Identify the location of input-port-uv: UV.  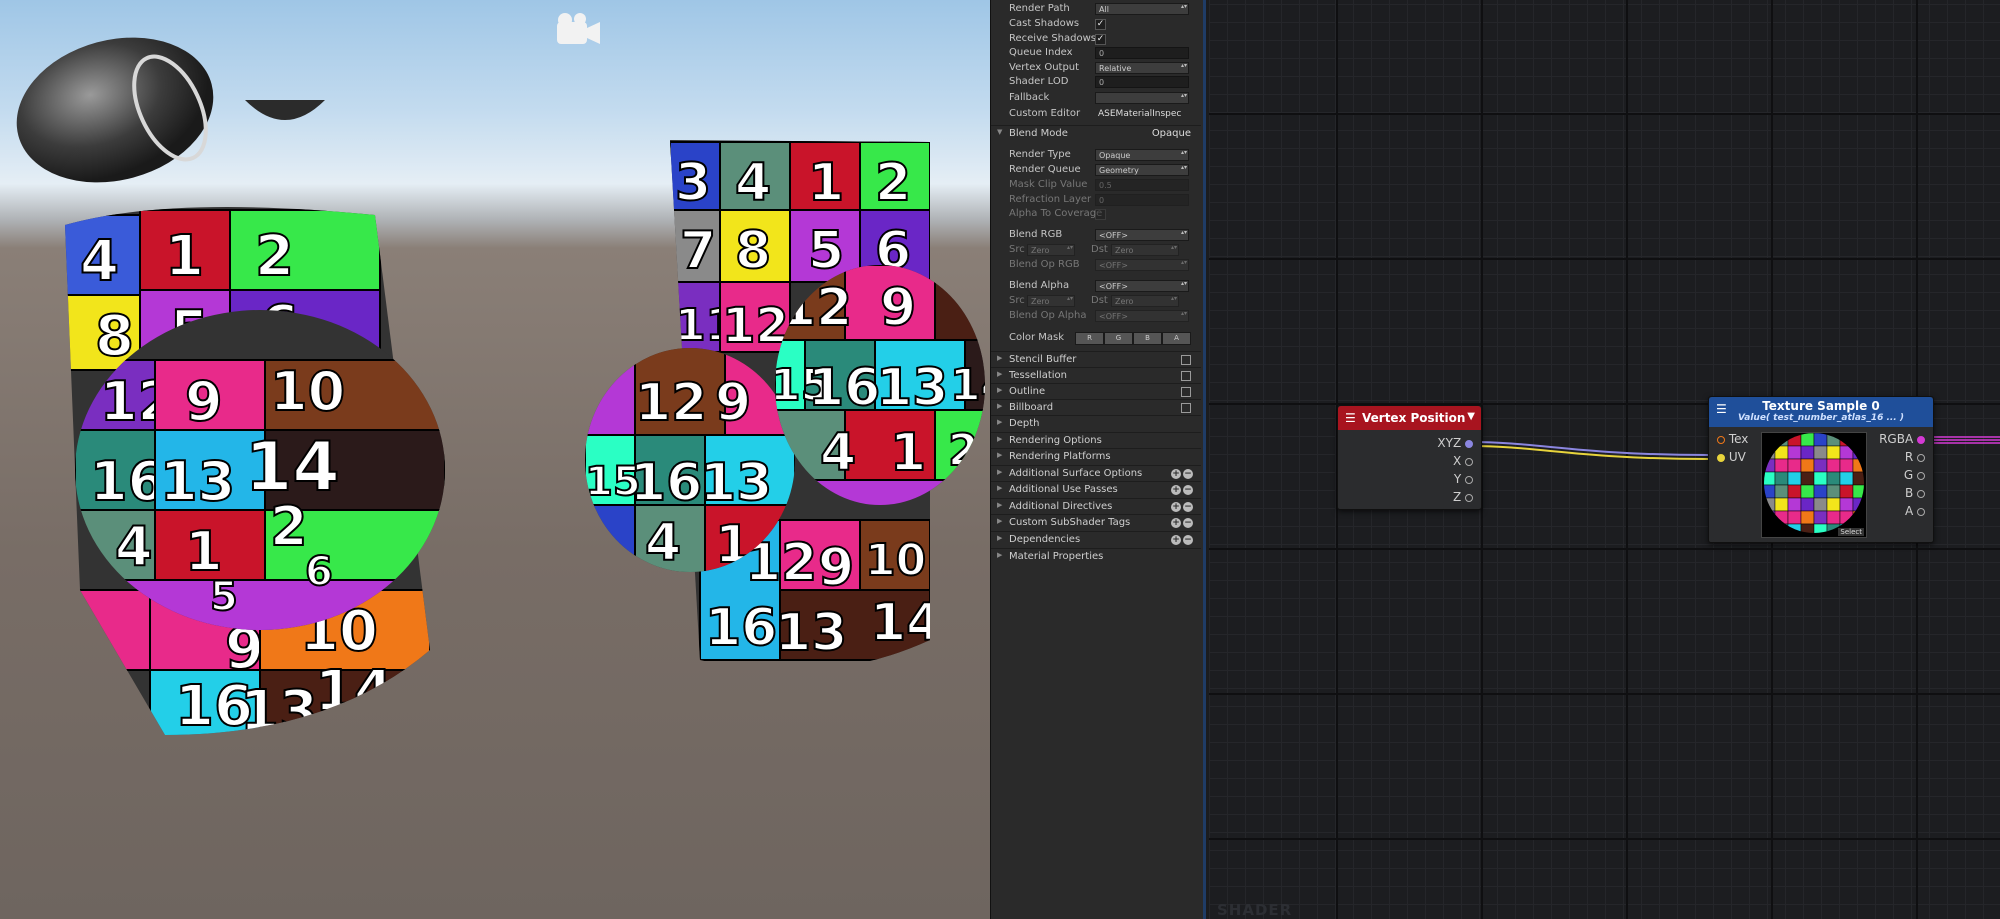
(1731, 457).